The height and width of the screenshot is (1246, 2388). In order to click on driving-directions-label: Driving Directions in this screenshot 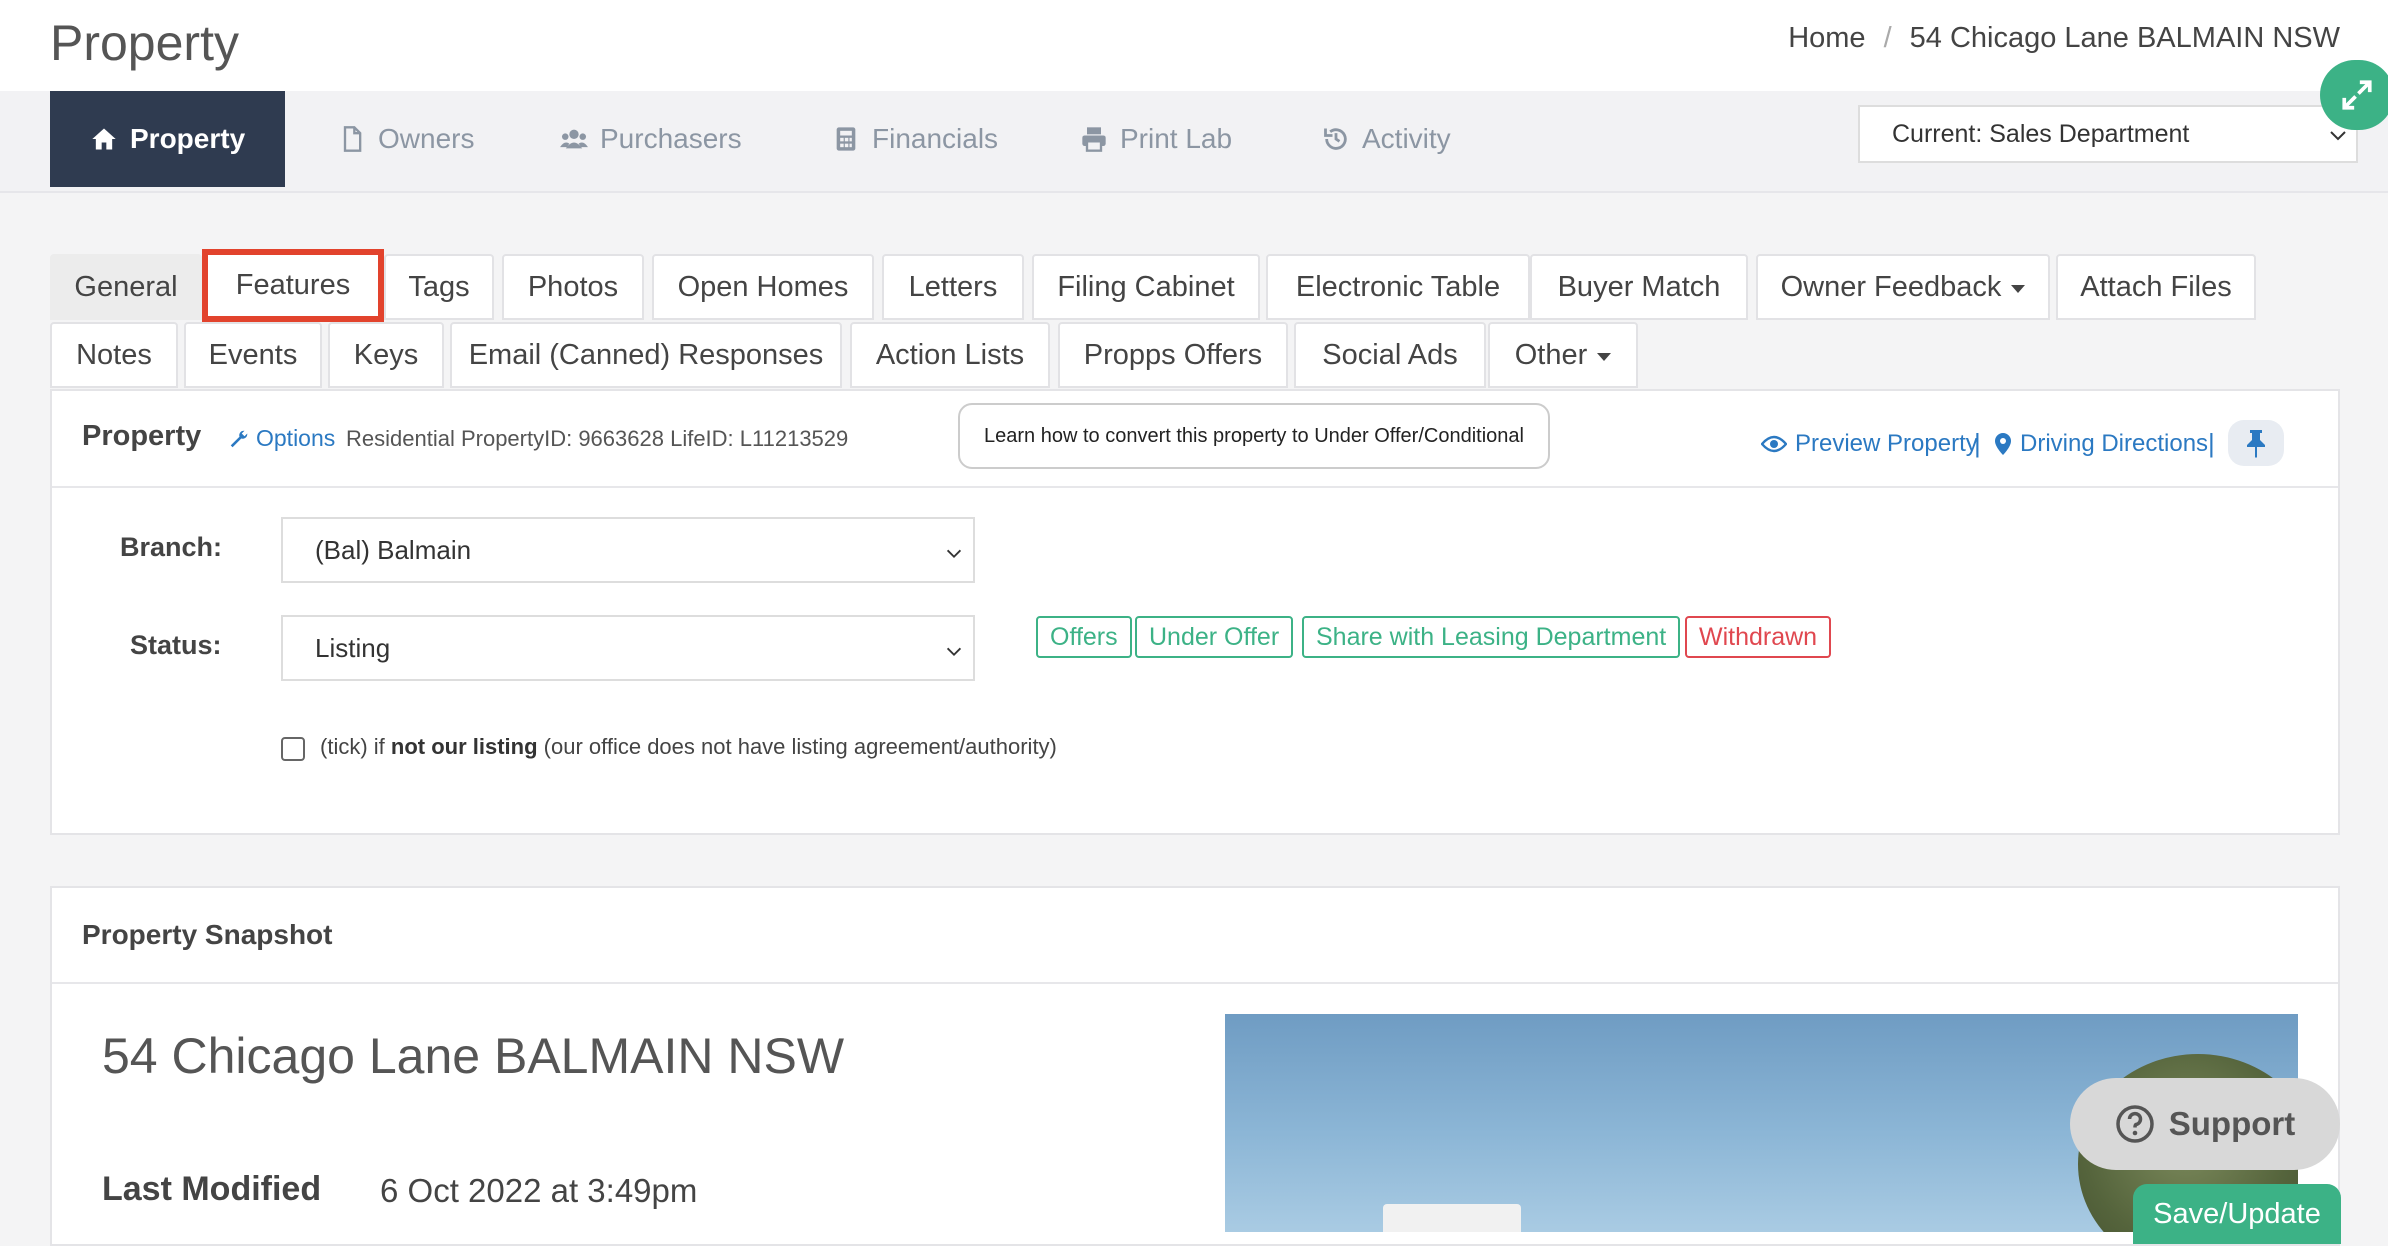, I will do `click(2114, 443)`.